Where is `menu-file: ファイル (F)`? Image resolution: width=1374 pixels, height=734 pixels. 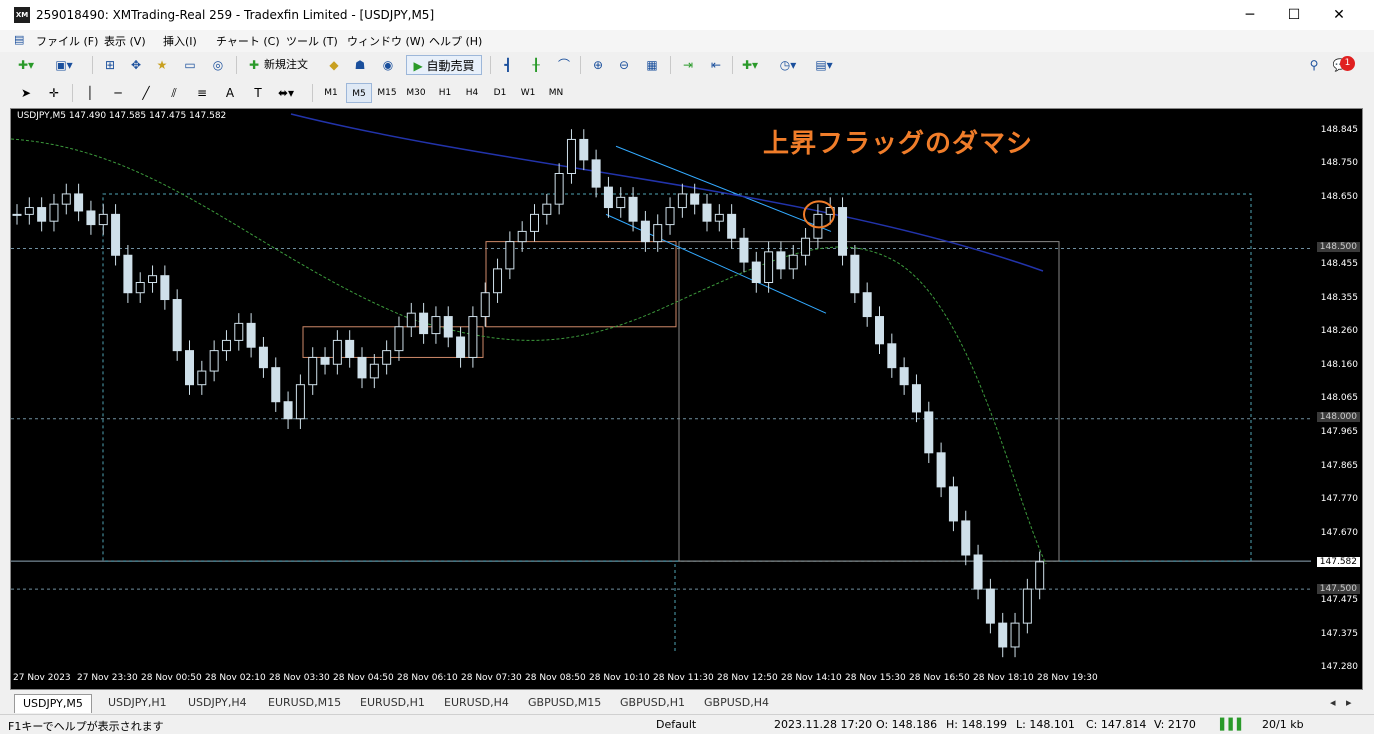
menu-file: ファイル (F) is located at coordinates (67, 41).